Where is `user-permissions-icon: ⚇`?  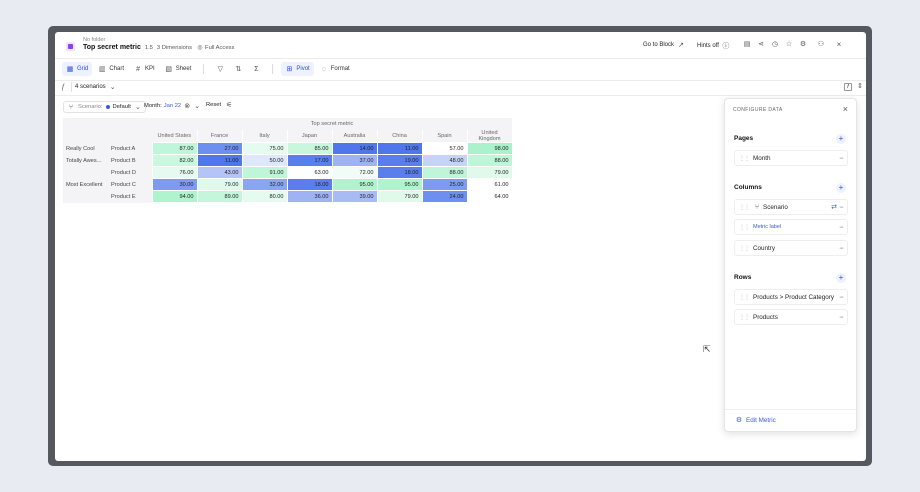
user-permissions-icon: ⚇ is located at coordinates (821, 44).